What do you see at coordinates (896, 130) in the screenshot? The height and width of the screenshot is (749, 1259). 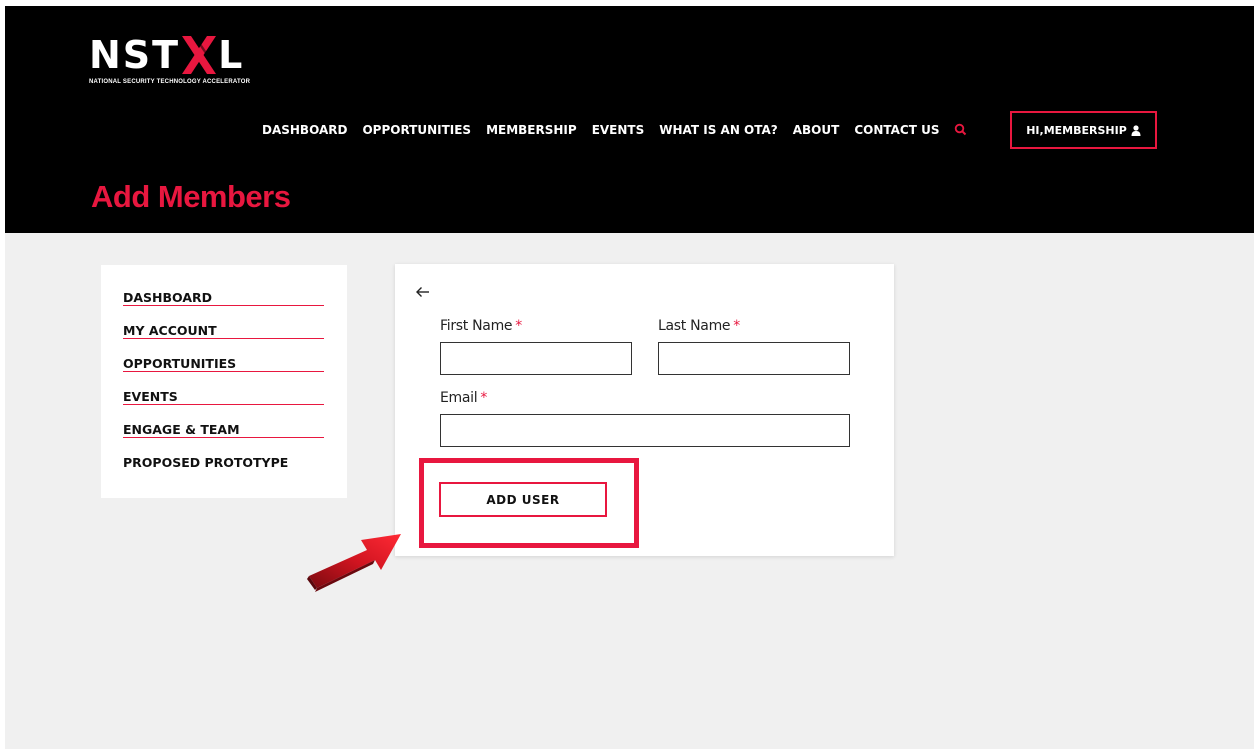 I see `nav-item-contact-us: CONTACT US` at bounding box center [896, 130].